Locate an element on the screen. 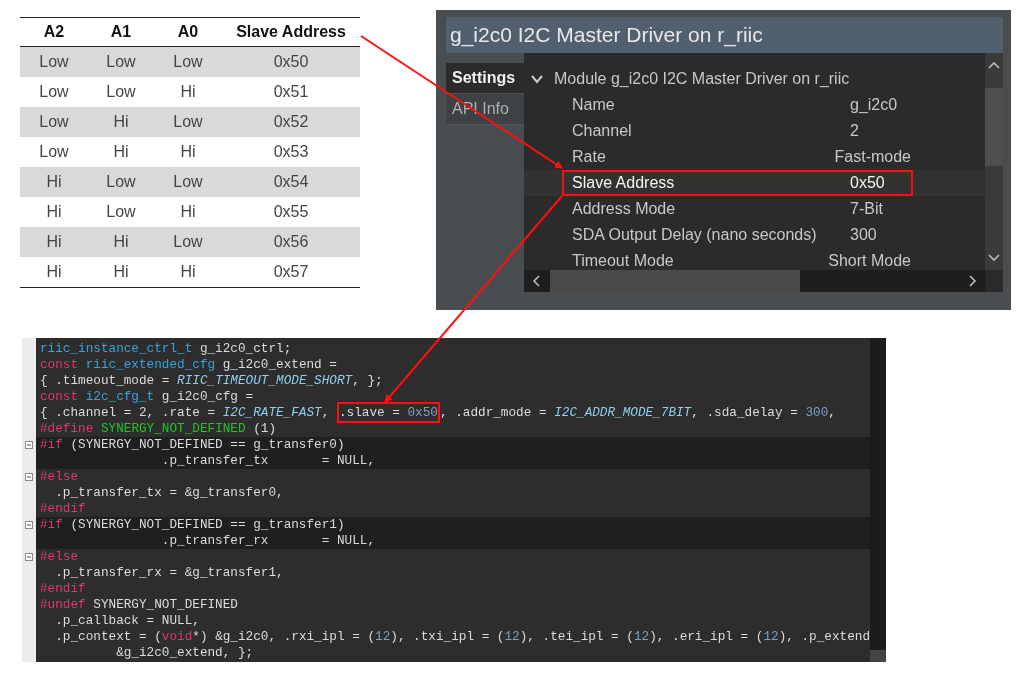 The width and height of the screenshot is (1024, 678). property-value: 0x50 is located at coordinates (867, 183).